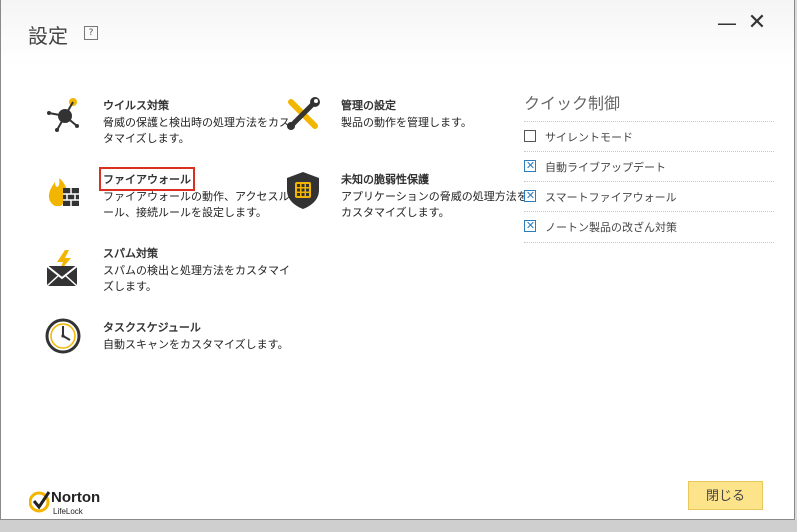 The image size is (797, 532). What do you see at coordinates (303, 190) in the screenshot?
I see `shield-icon` at bounding box center [303, 190].